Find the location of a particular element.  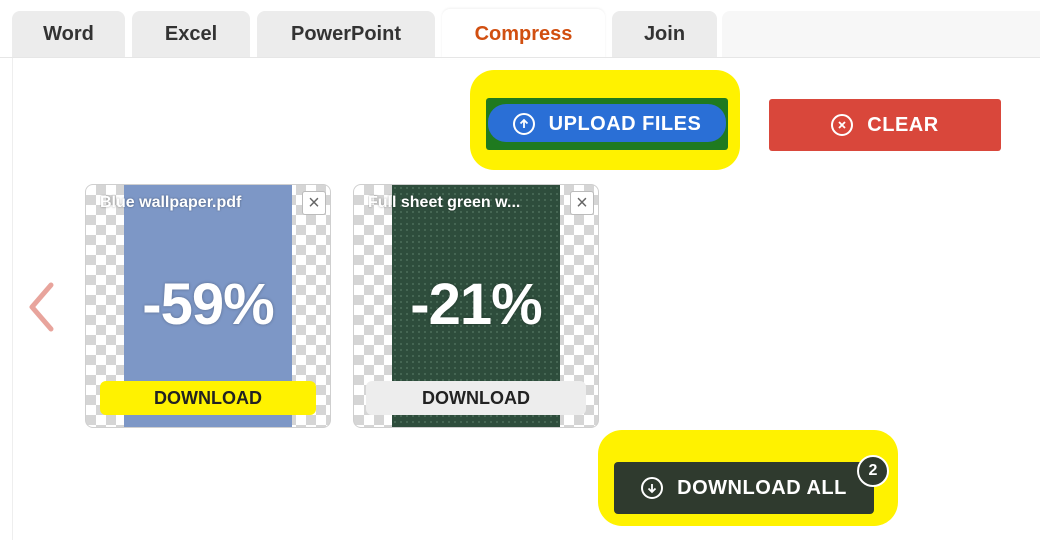

tab-label: Compress is located at coordinates (523, 33).